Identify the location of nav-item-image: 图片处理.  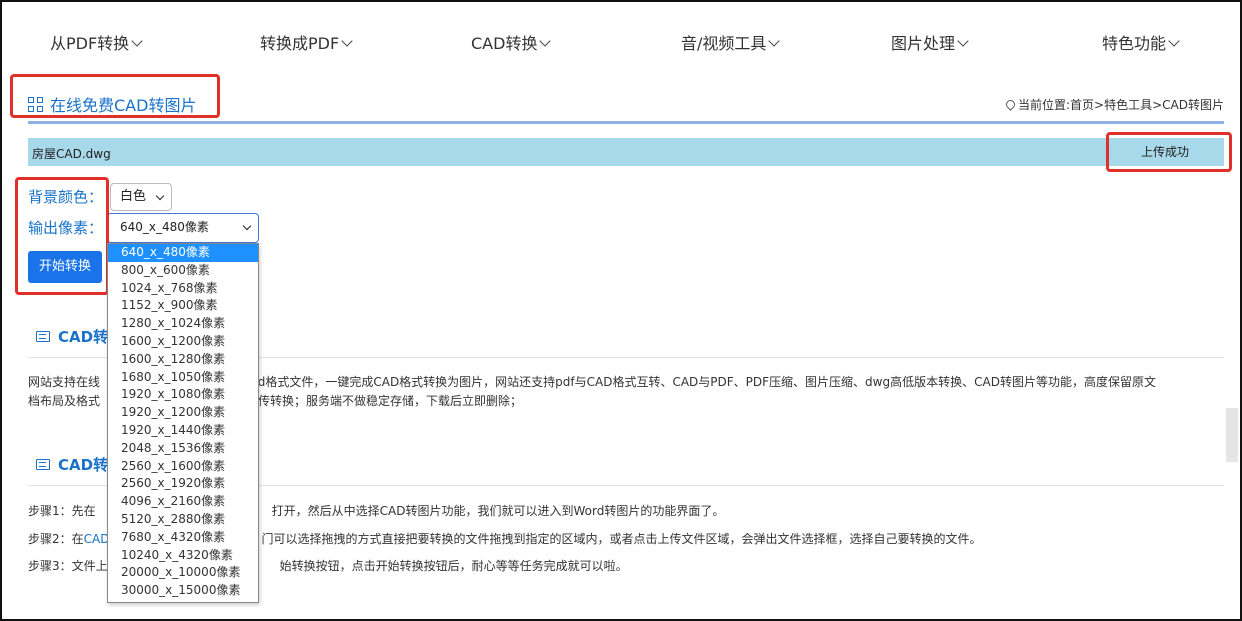
(930, 42).